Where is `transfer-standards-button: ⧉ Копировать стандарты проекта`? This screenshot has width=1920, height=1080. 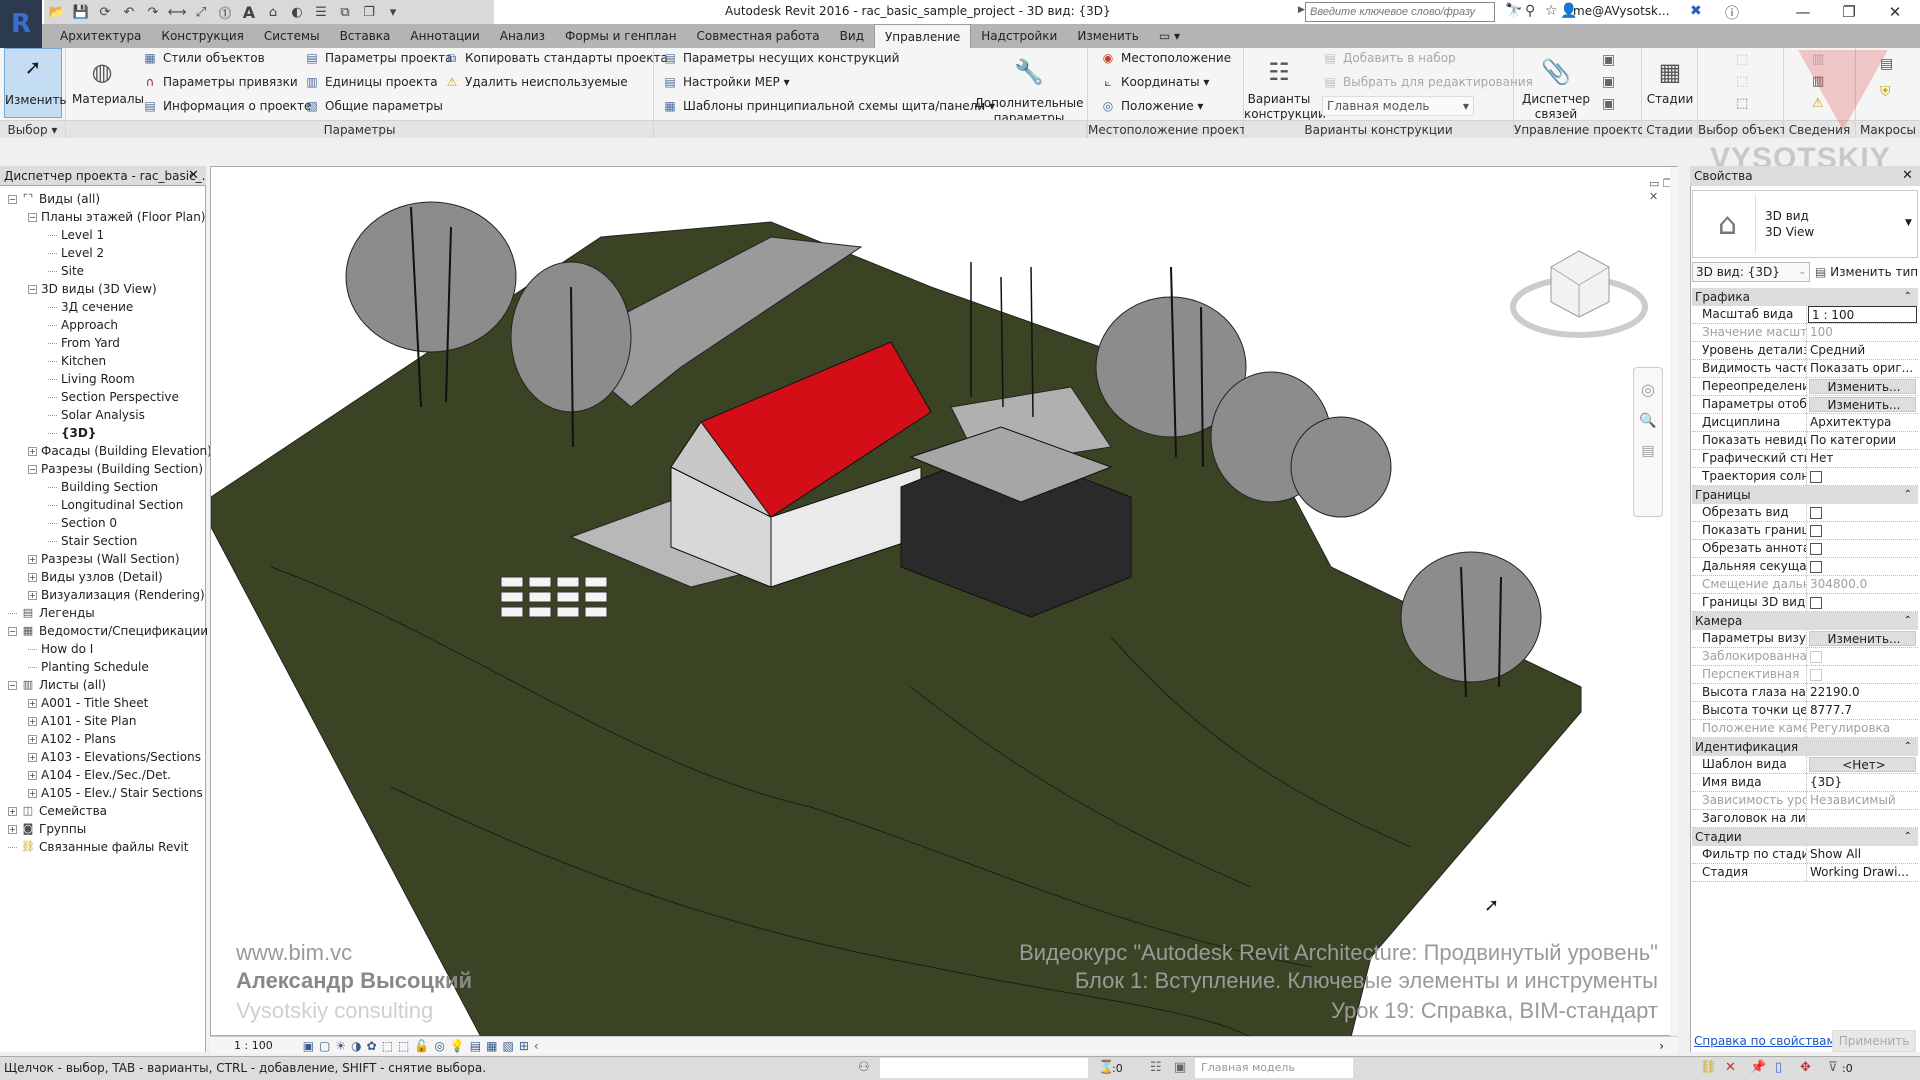
transfer-standards-button: ⧉ Копировать стандарты проекта is located at coordinates (556, 58).